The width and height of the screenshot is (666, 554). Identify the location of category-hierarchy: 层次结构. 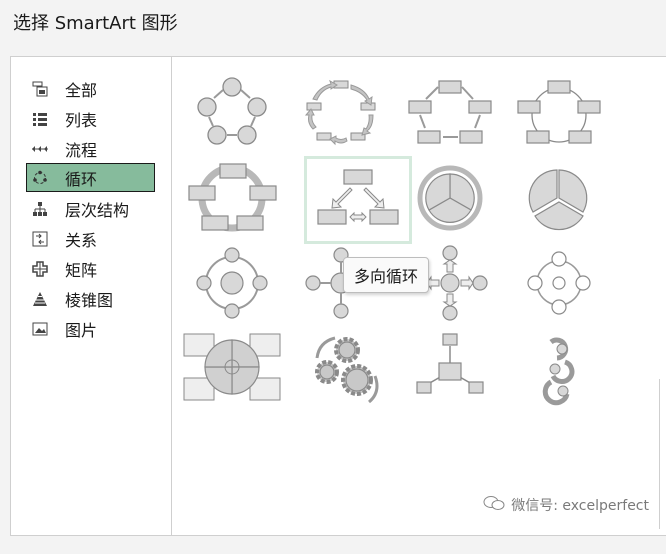
(90, 208).